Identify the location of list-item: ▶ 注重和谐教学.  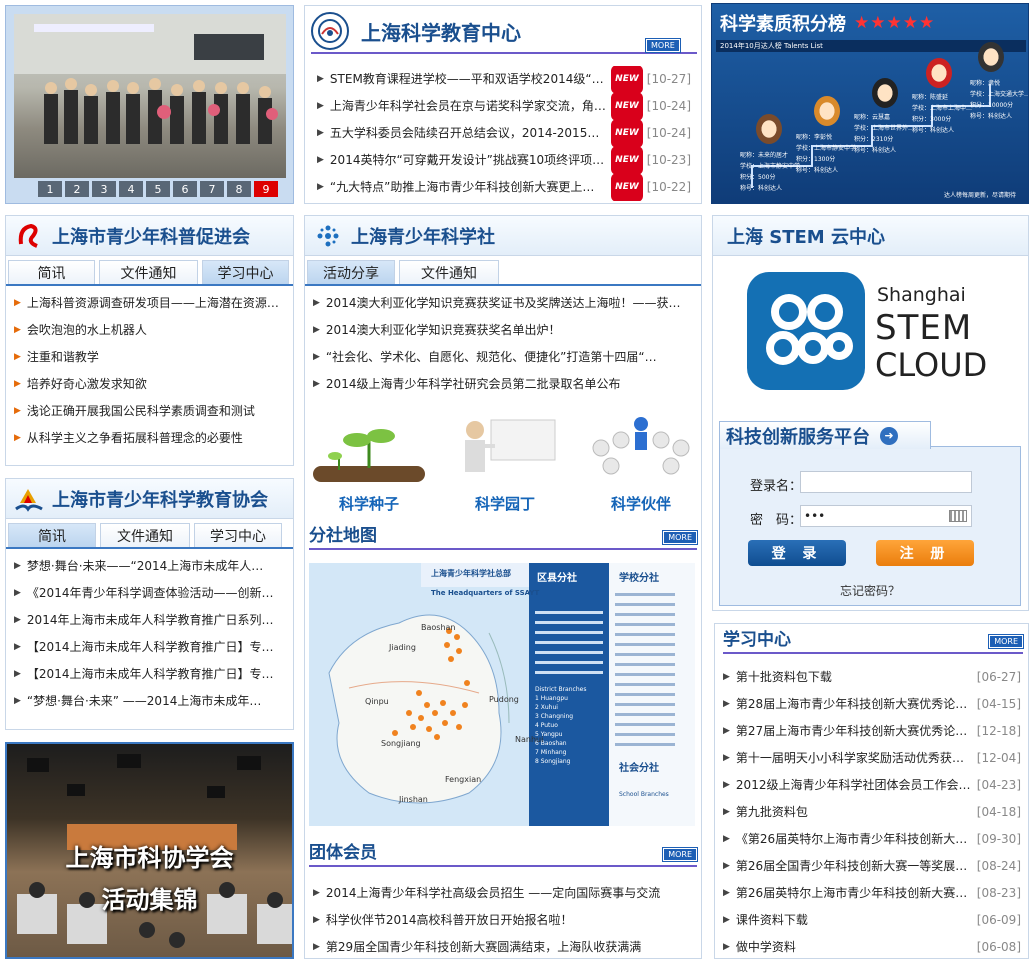
(149, 357).